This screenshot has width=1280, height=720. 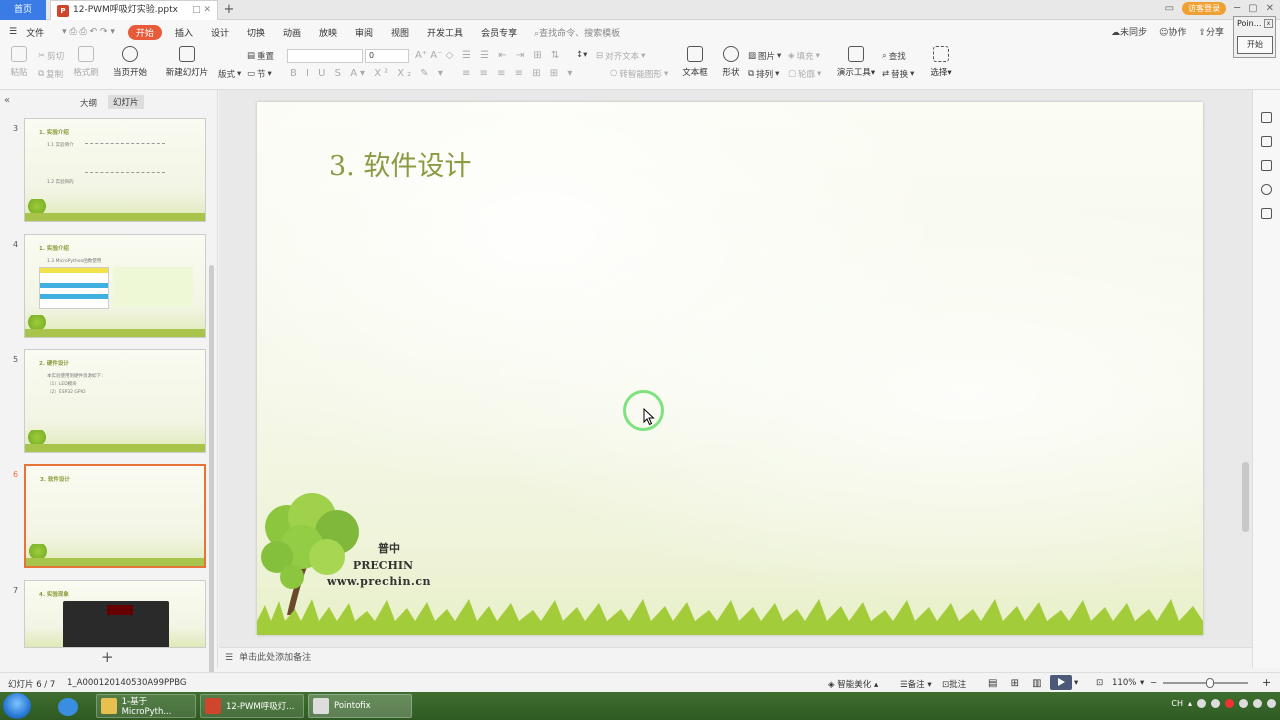 I want to click on close-icon: x, so click(x=1268, y=23).